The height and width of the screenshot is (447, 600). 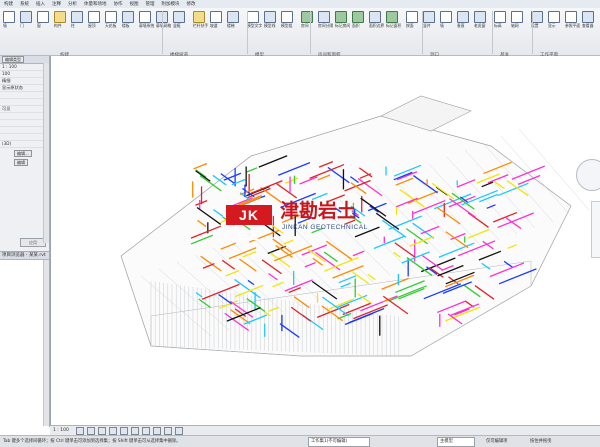 What do you see at coordinates (480, 25) in the screenshot?
I see `tool-label: 老虎窗` at bounding box center [480, 25].